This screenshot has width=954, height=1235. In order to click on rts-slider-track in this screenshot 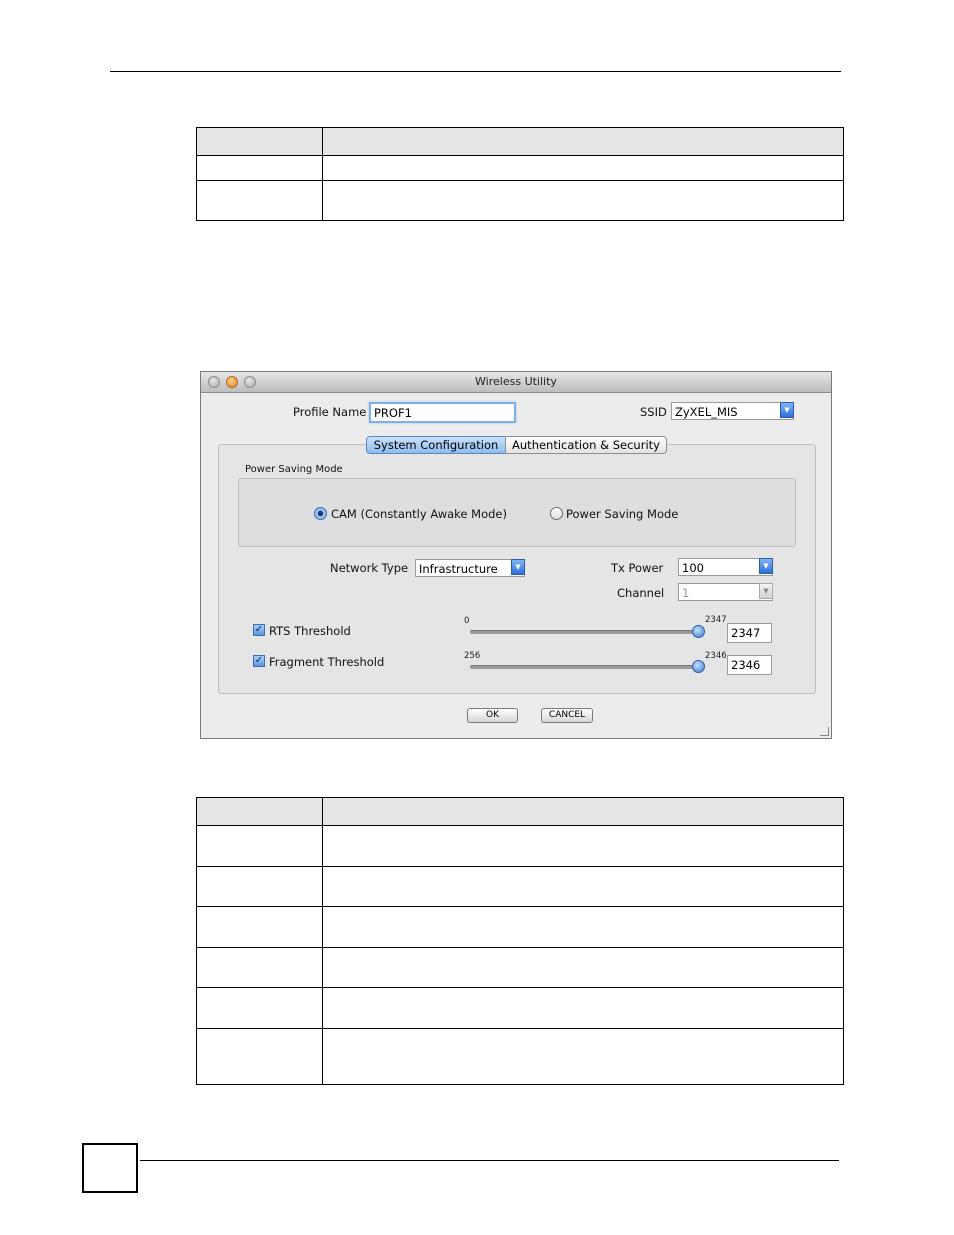, I will do `click(585, 632)`.